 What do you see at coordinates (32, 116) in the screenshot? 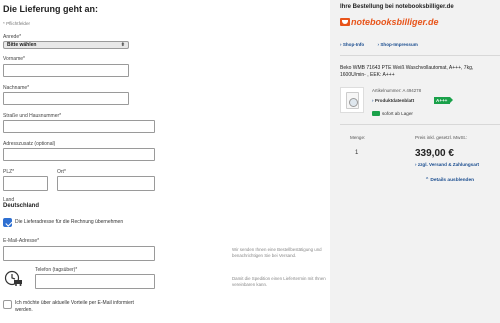
I see `street-label: Straße und Hausnummer*` at bounding box center [32, 116].